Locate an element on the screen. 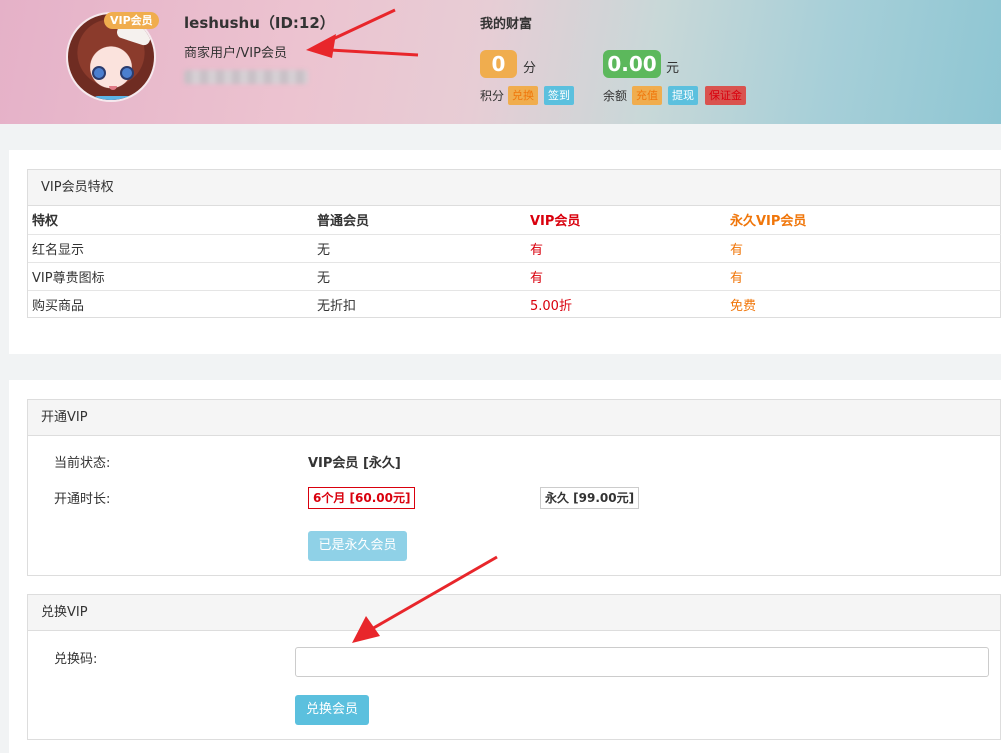 The height and width of the screenshot is (753, 1001). table-row: VIP尊贵图标 无 有 有 is located at coordinates (514, 276).